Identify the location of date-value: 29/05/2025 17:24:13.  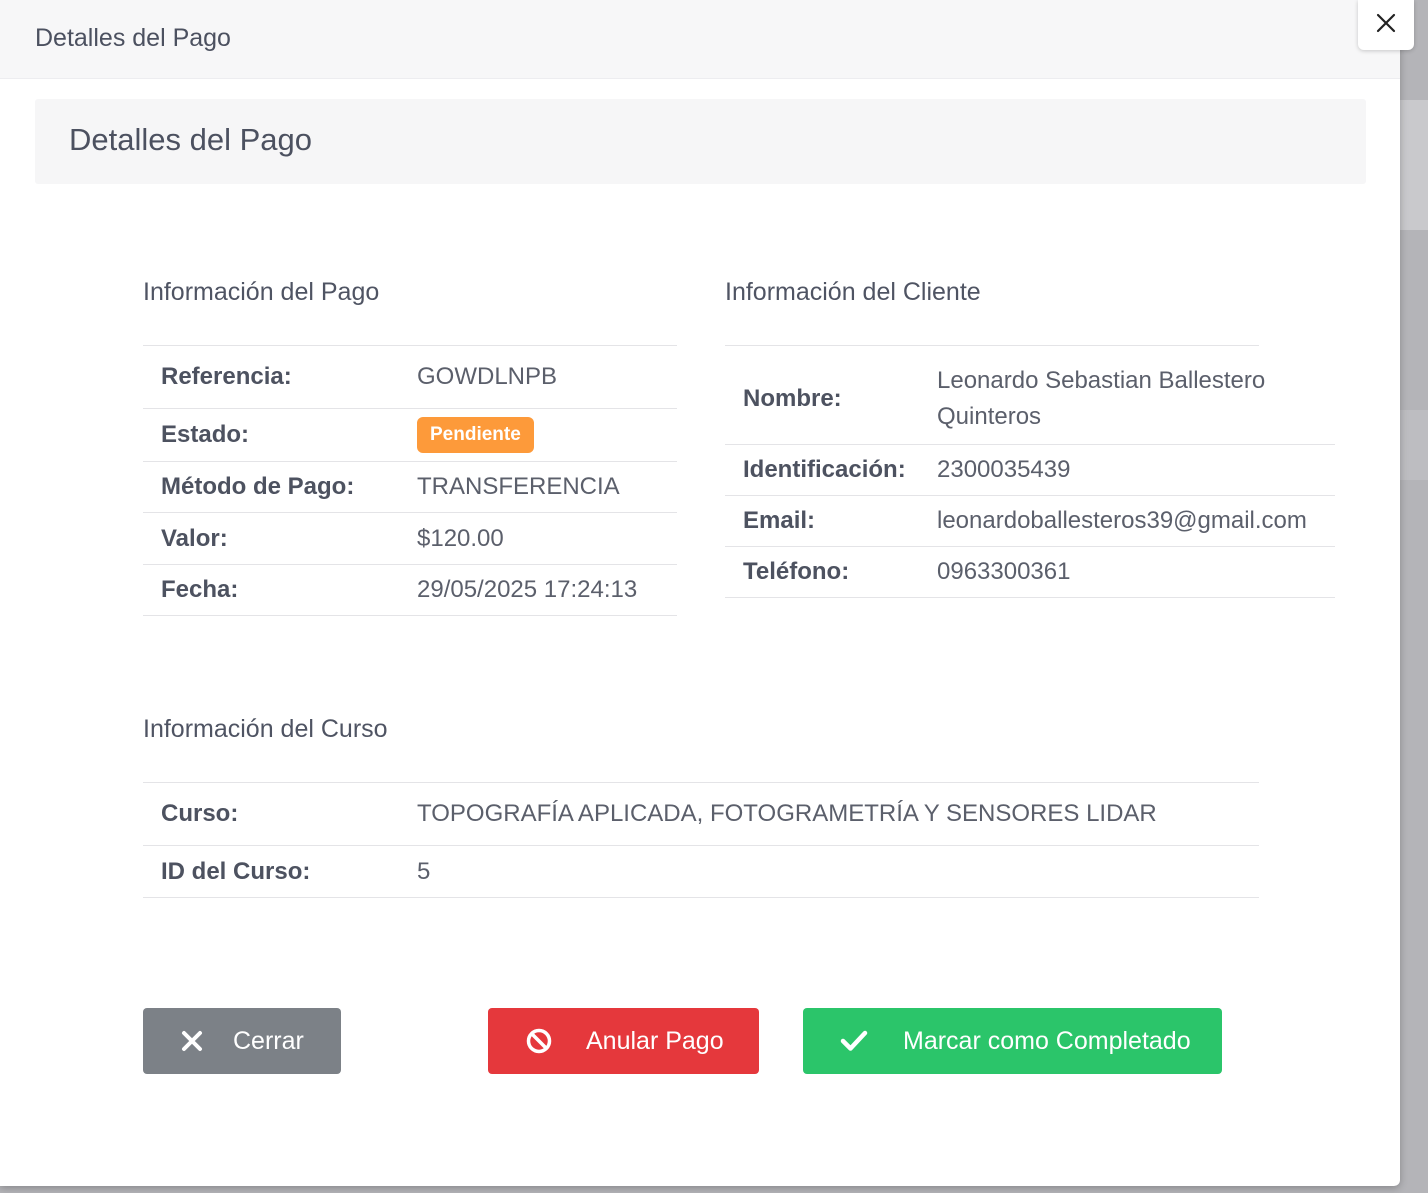
(538, 590).